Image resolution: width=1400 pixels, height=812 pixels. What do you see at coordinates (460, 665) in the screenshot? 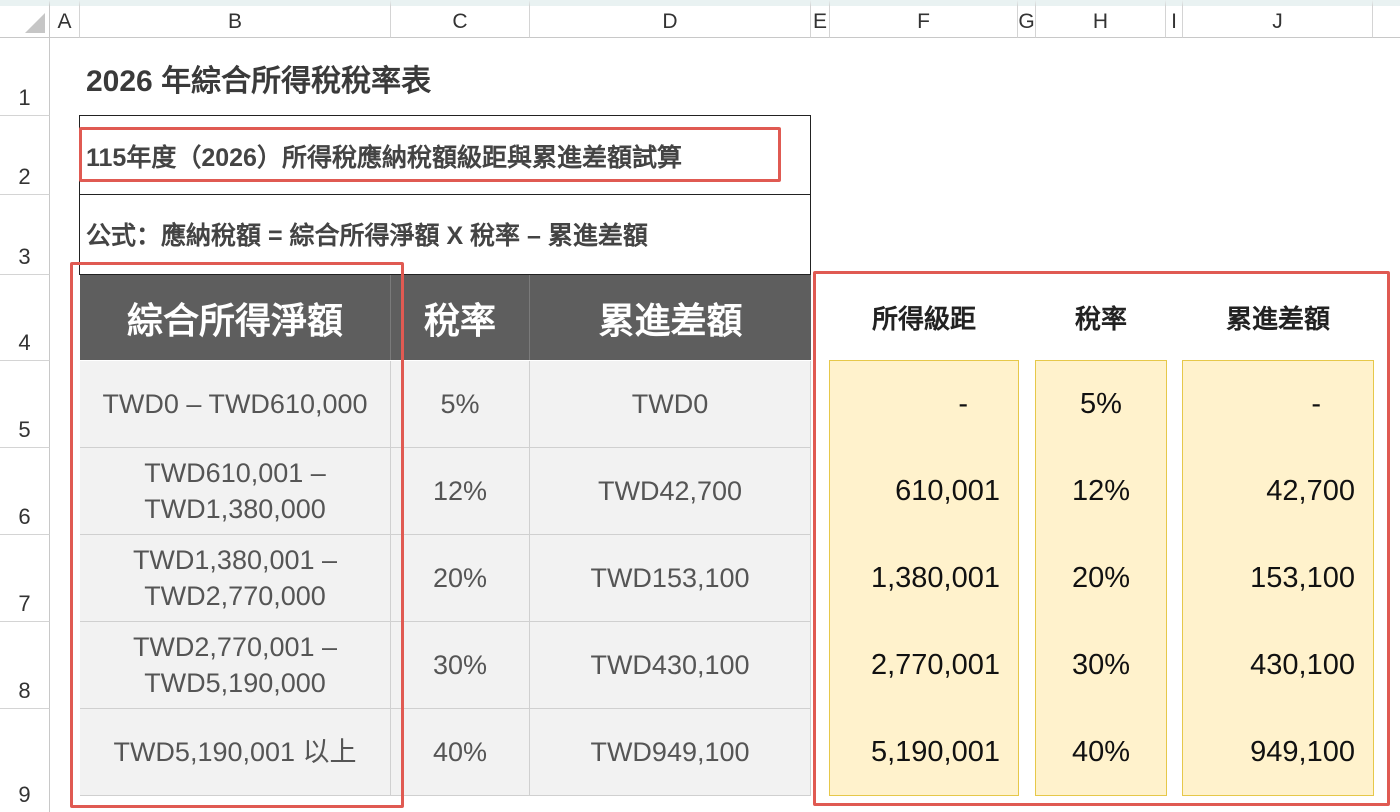
I see `cell-rate: 30%` at bounding box center [460, 665].